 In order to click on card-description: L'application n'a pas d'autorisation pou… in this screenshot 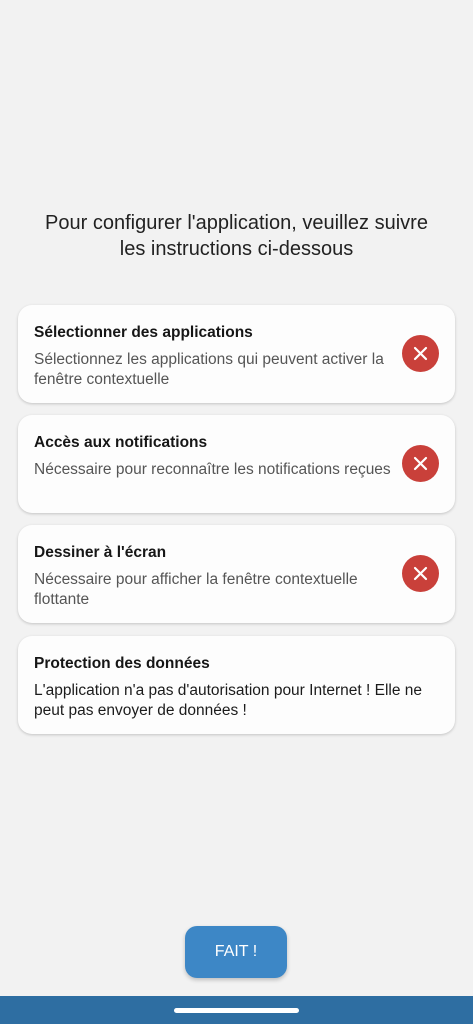, I will do `click(228, 700)`.